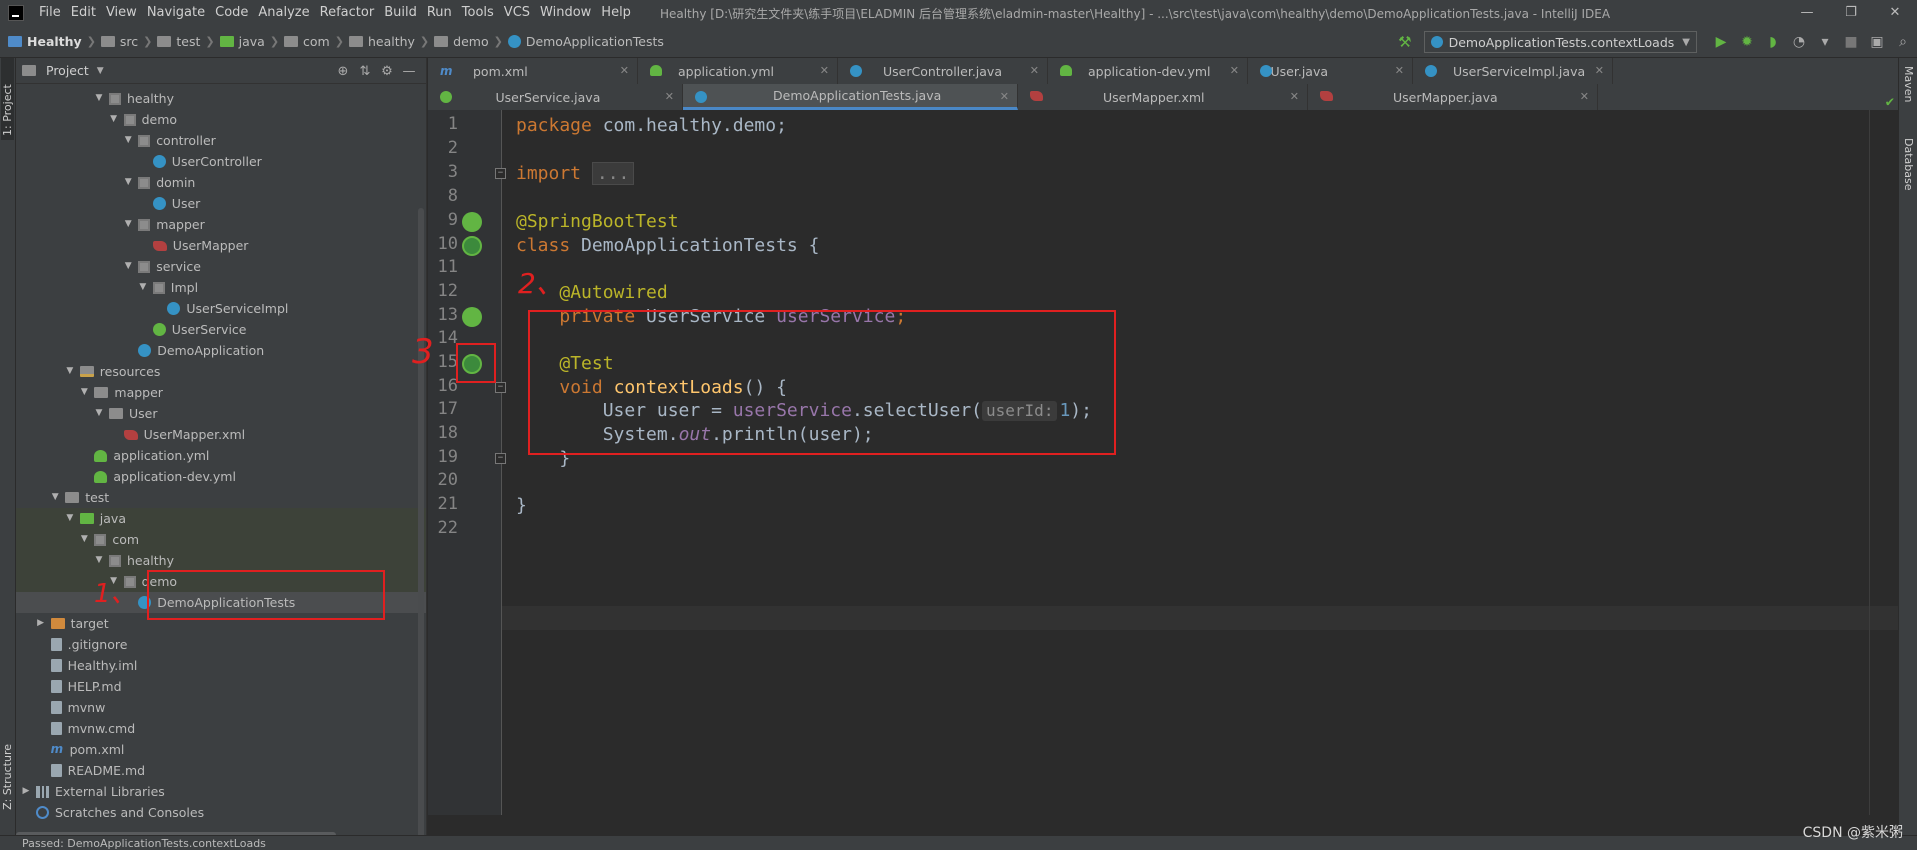 The height and width of the screenshot is (850, 1917). What do you see at coordinates (1807, 13) in the screenshot?
I see `minimize-button: —` at bounding box center [1807, 13].